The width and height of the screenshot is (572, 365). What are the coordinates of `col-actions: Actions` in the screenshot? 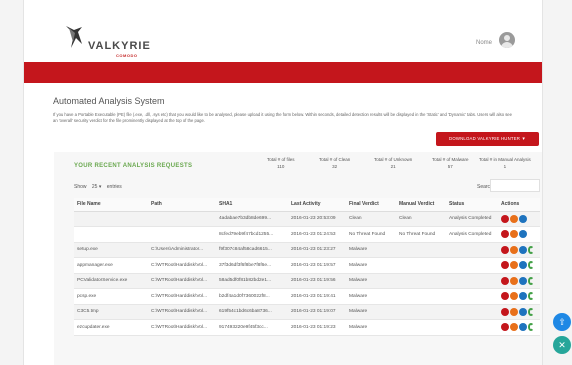 It's located at (519, 205).